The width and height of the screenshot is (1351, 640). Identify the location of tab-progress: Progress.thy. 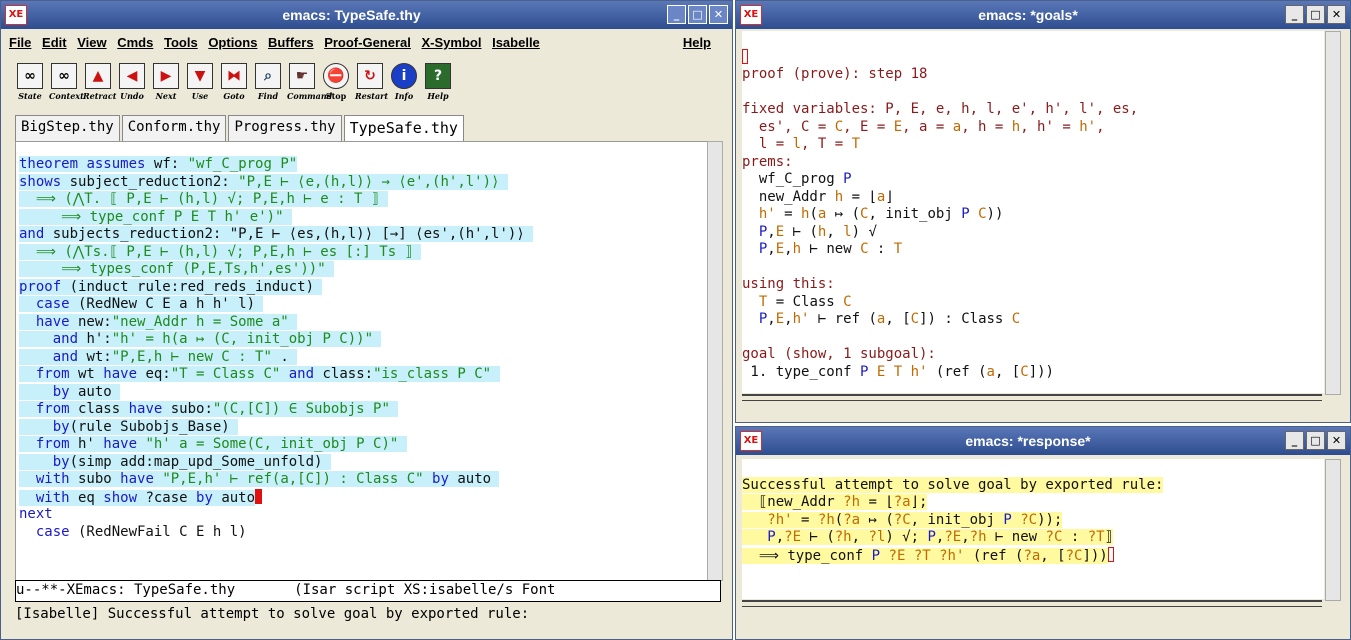
(285, 128).